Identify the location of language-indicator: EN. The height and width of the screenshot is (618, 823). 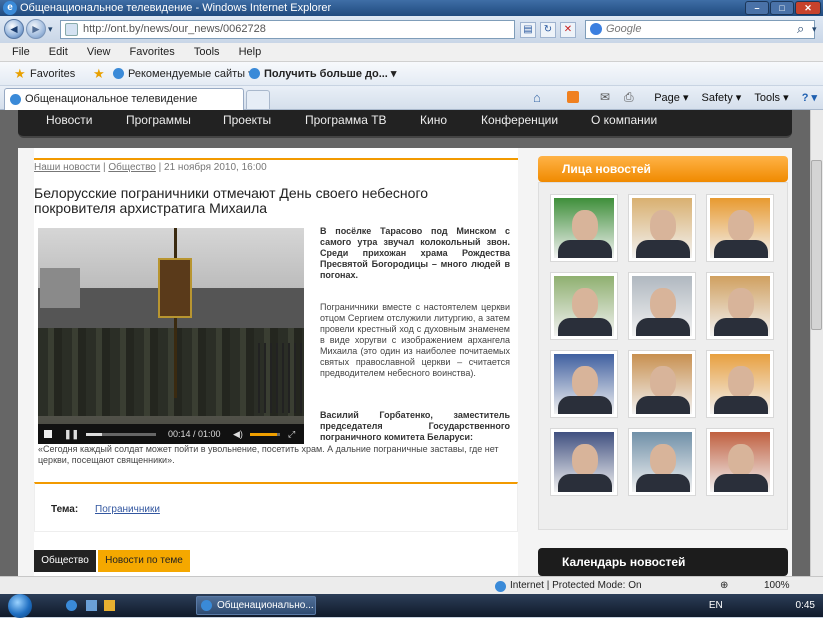
(716, 605).